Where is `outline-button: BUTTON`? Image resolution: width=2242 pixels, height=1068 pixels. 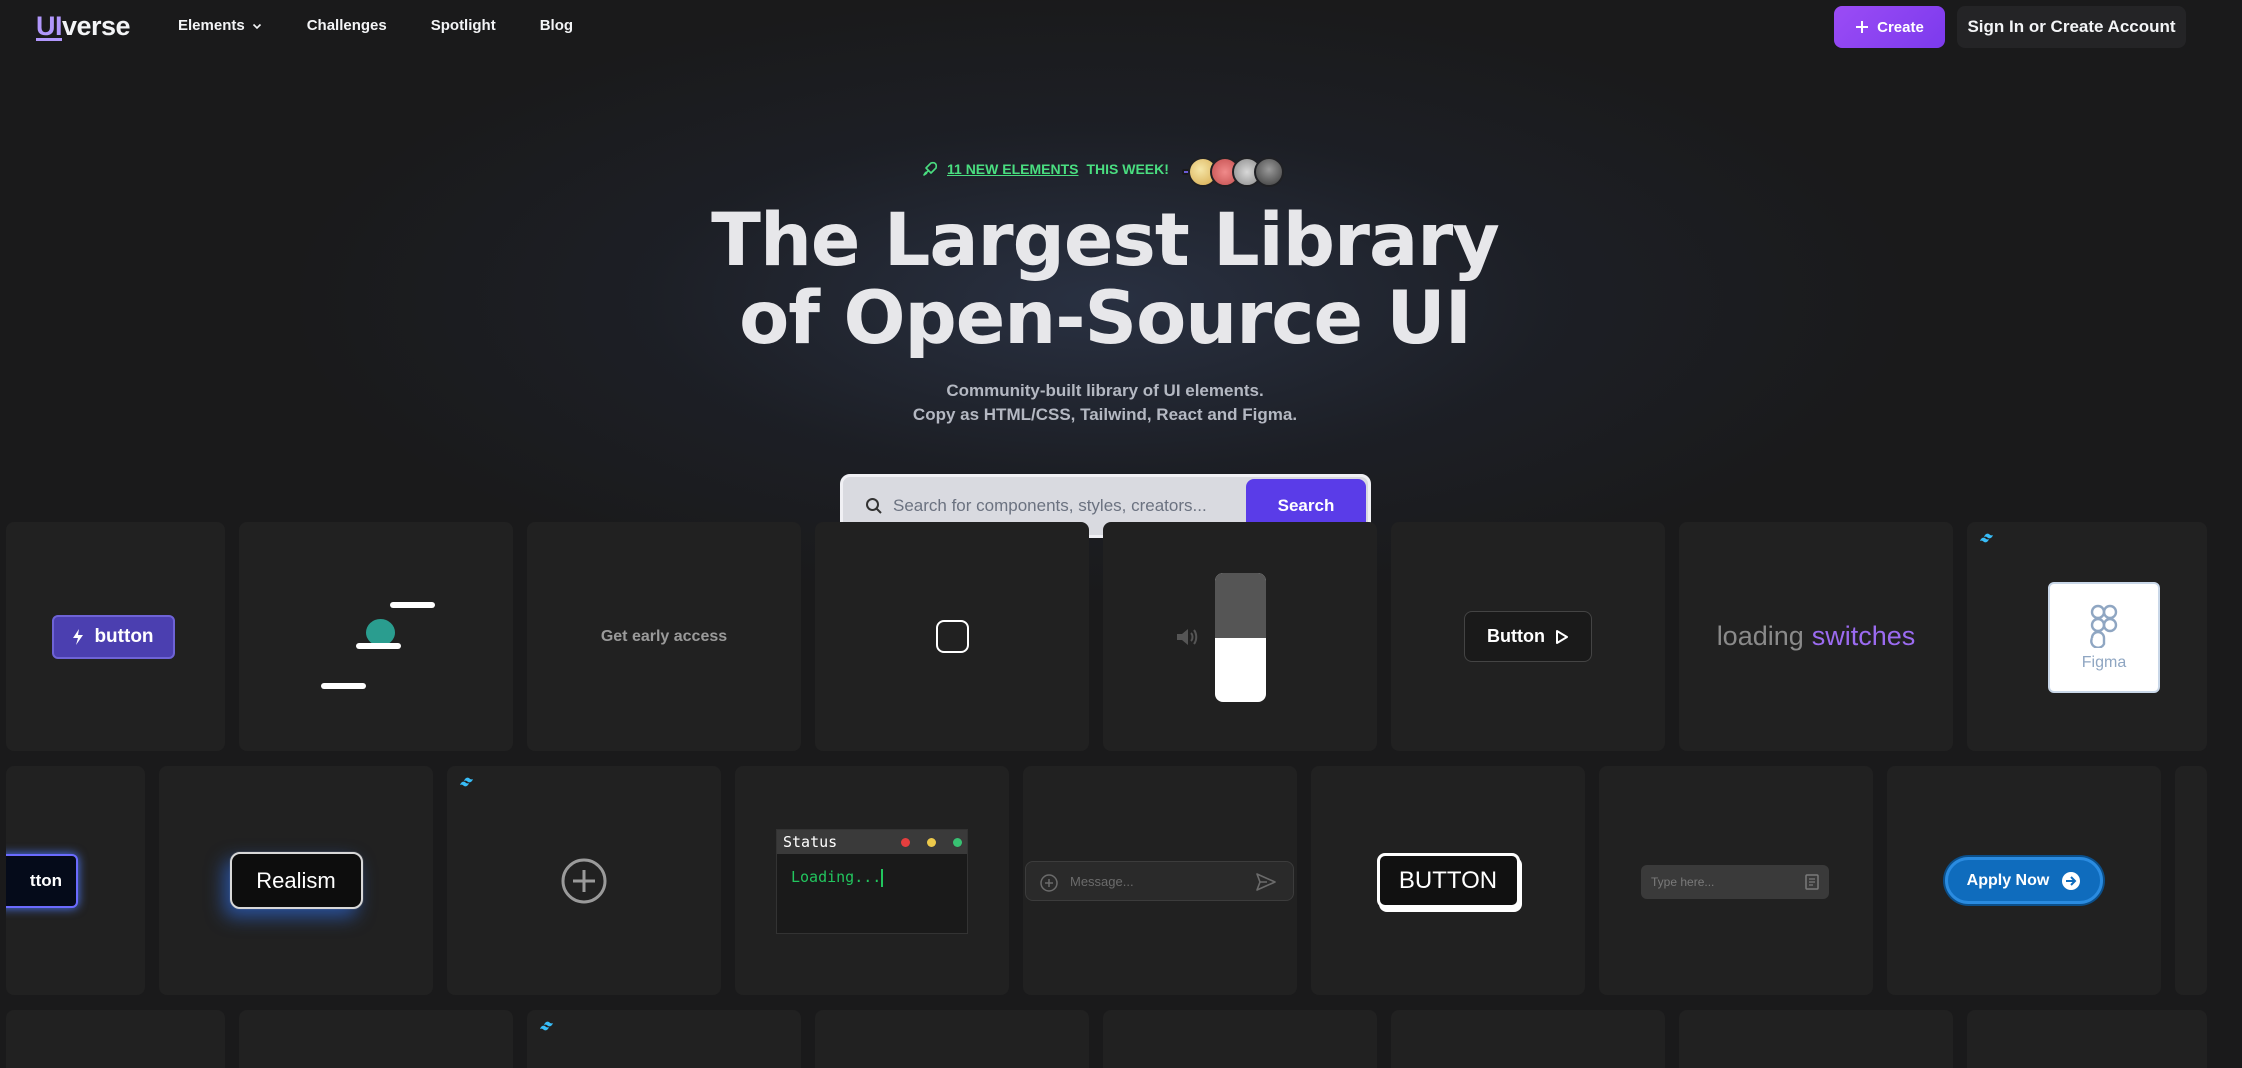
outline-button: BUTTON is located at coordinates (1448, 880).